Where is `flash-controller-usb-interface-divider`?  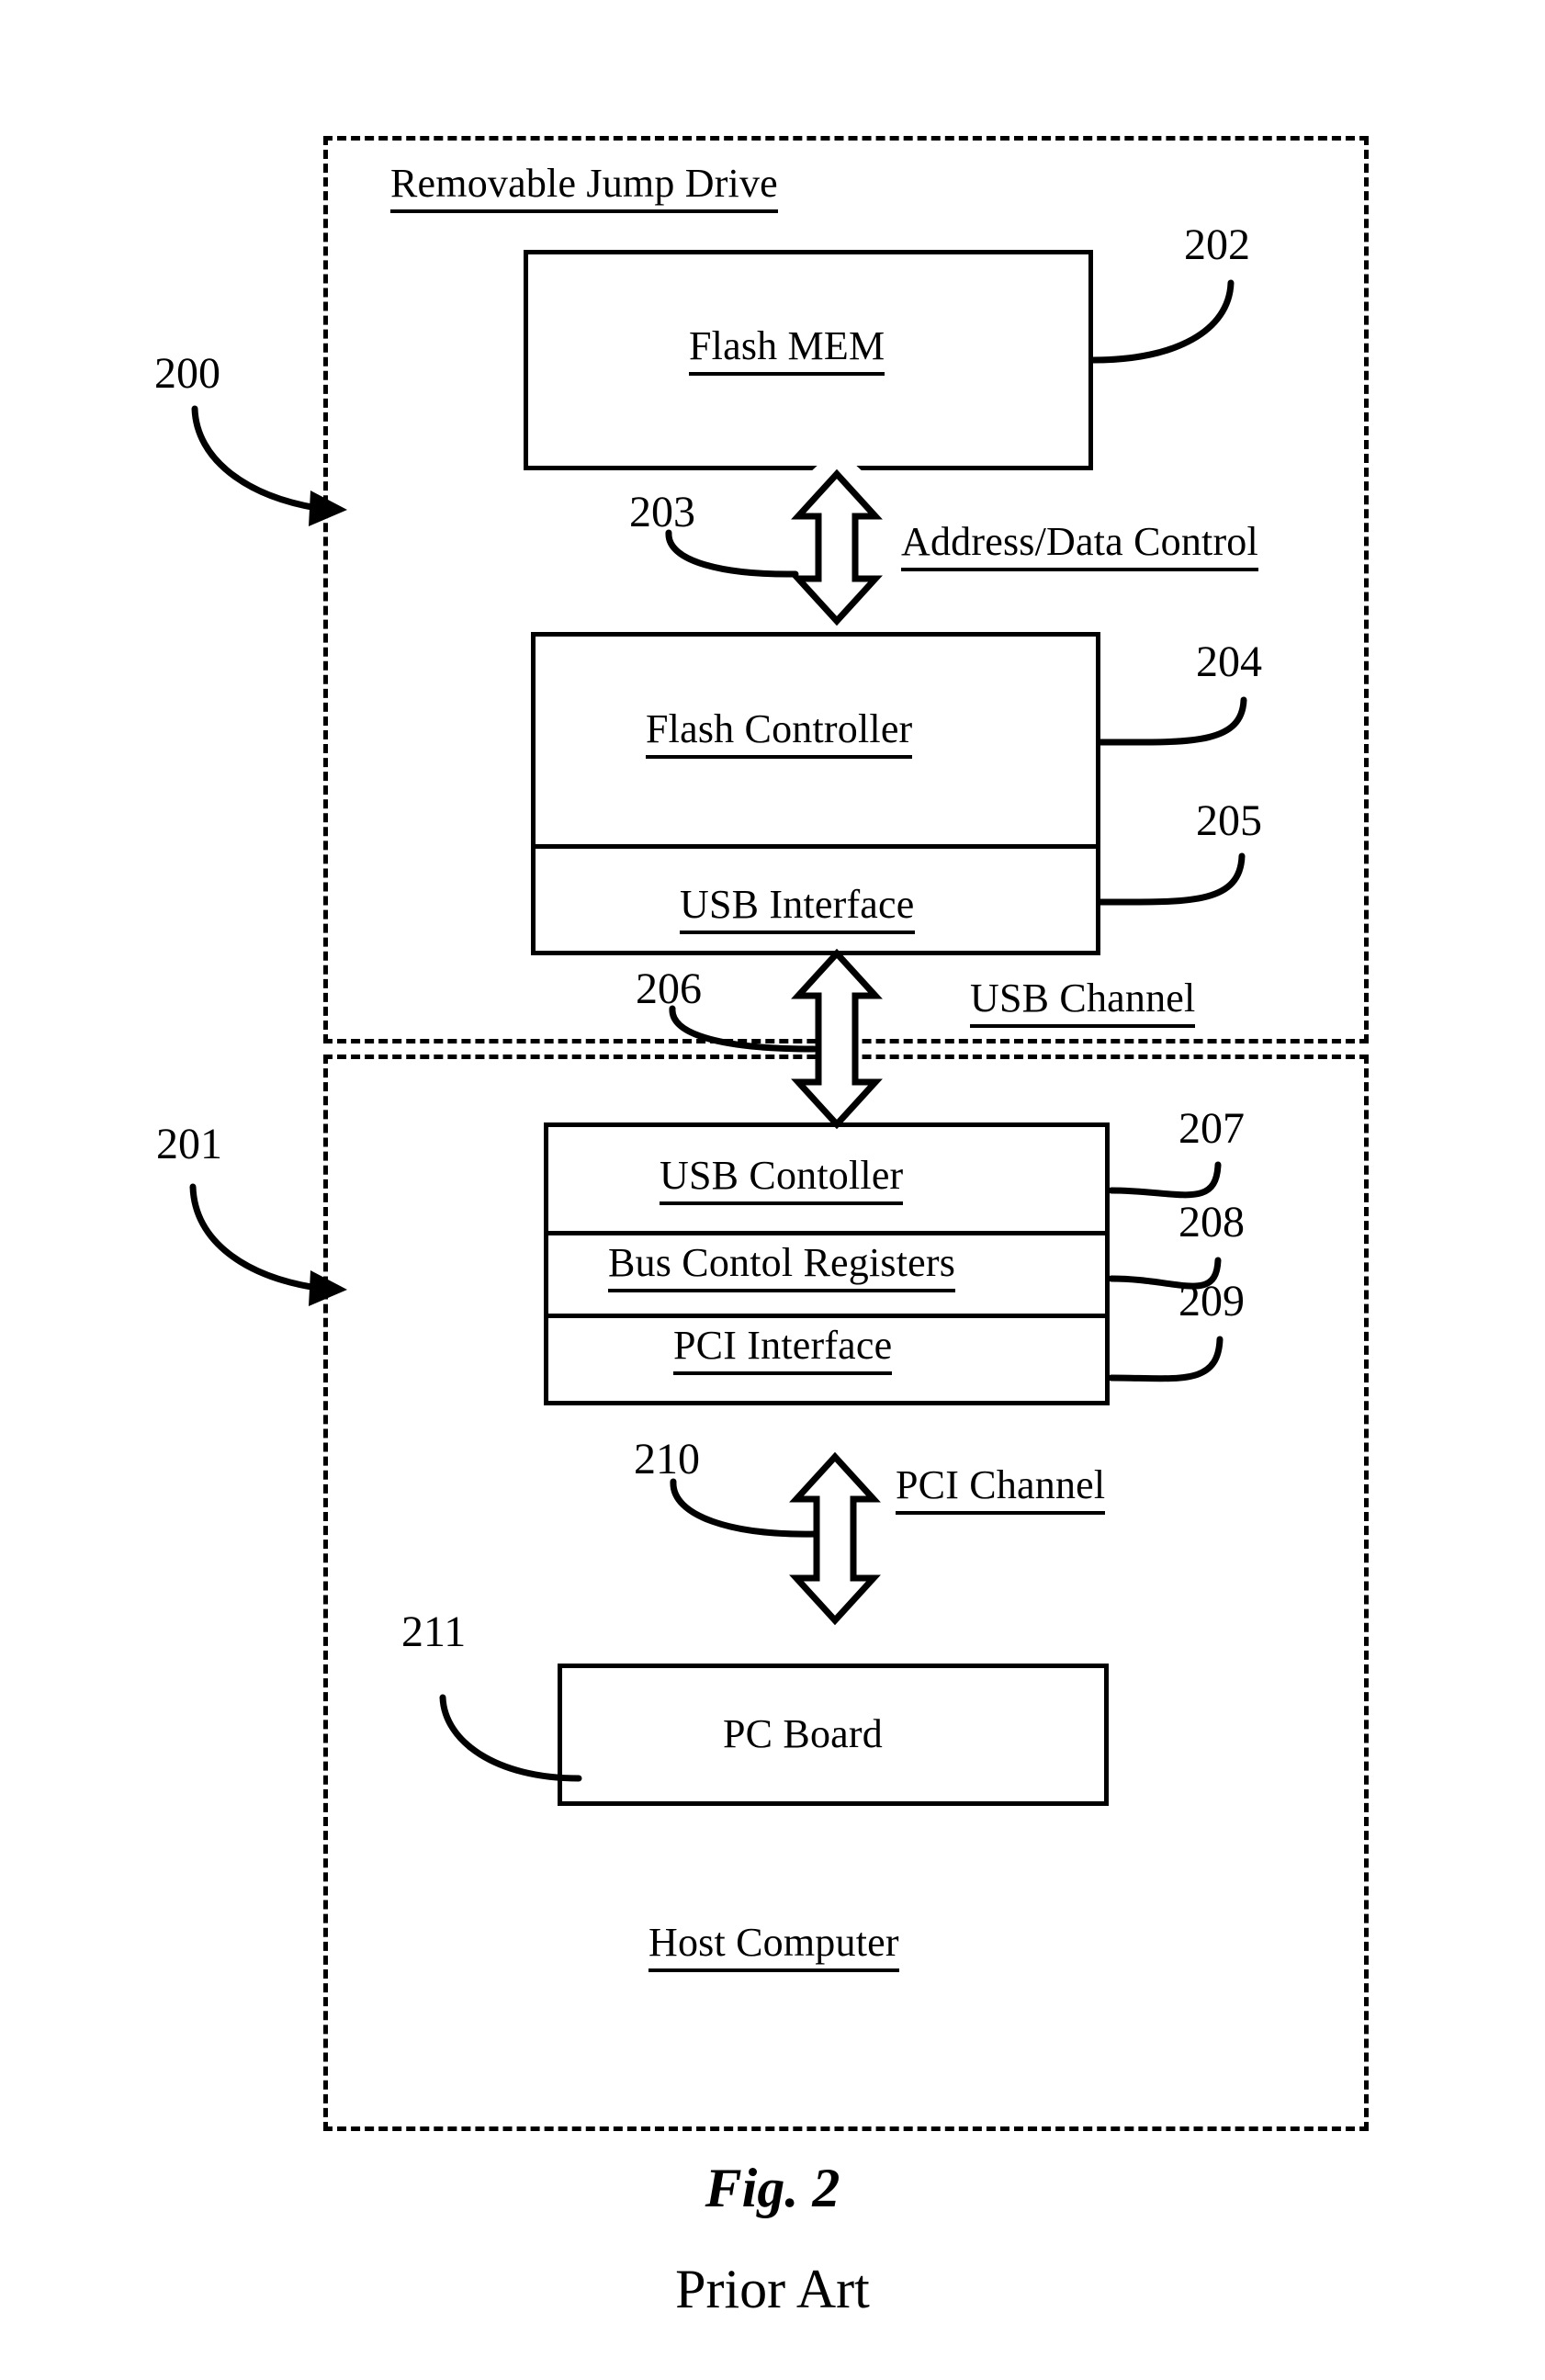
flash-controller-usb-interface-divider is located at coordinates (815, 846).